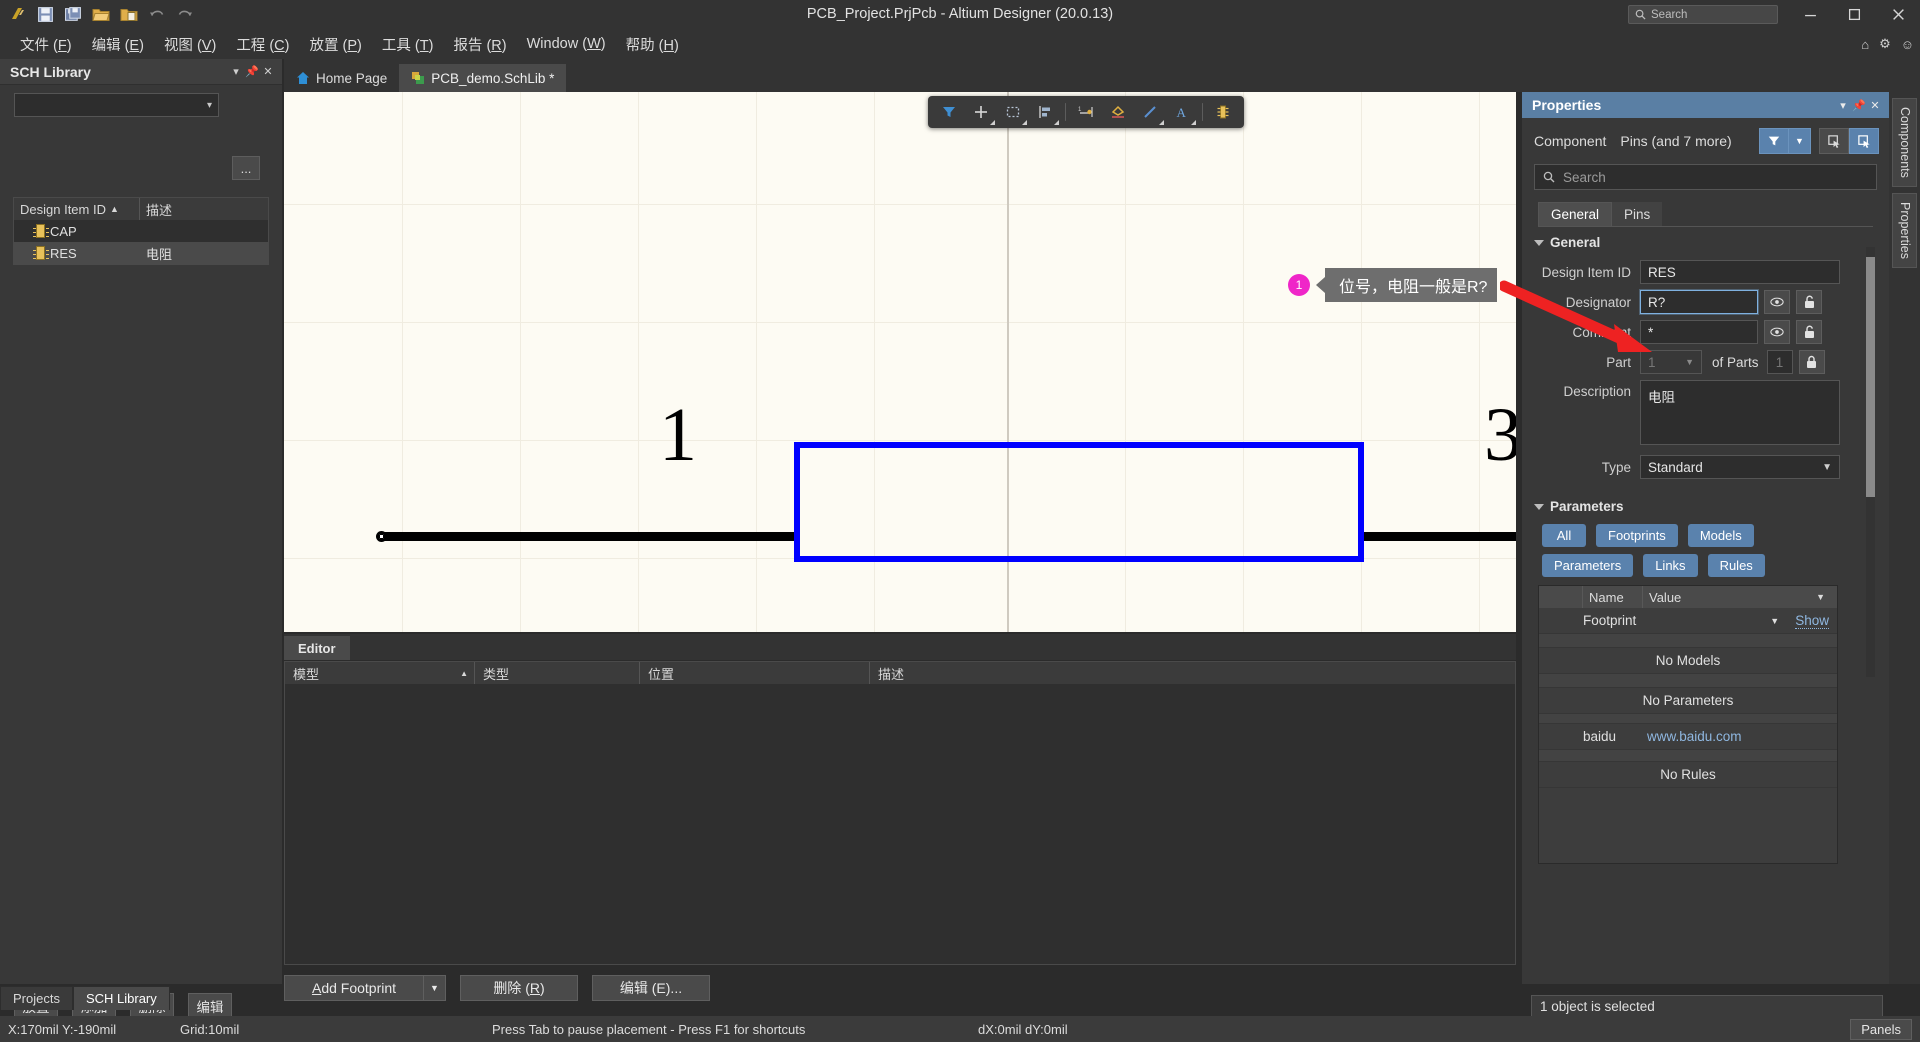 Image resolution: width=1920 pixels, height=1042 pixels. I want to click on select-outside-icon, so click(1834, 141).